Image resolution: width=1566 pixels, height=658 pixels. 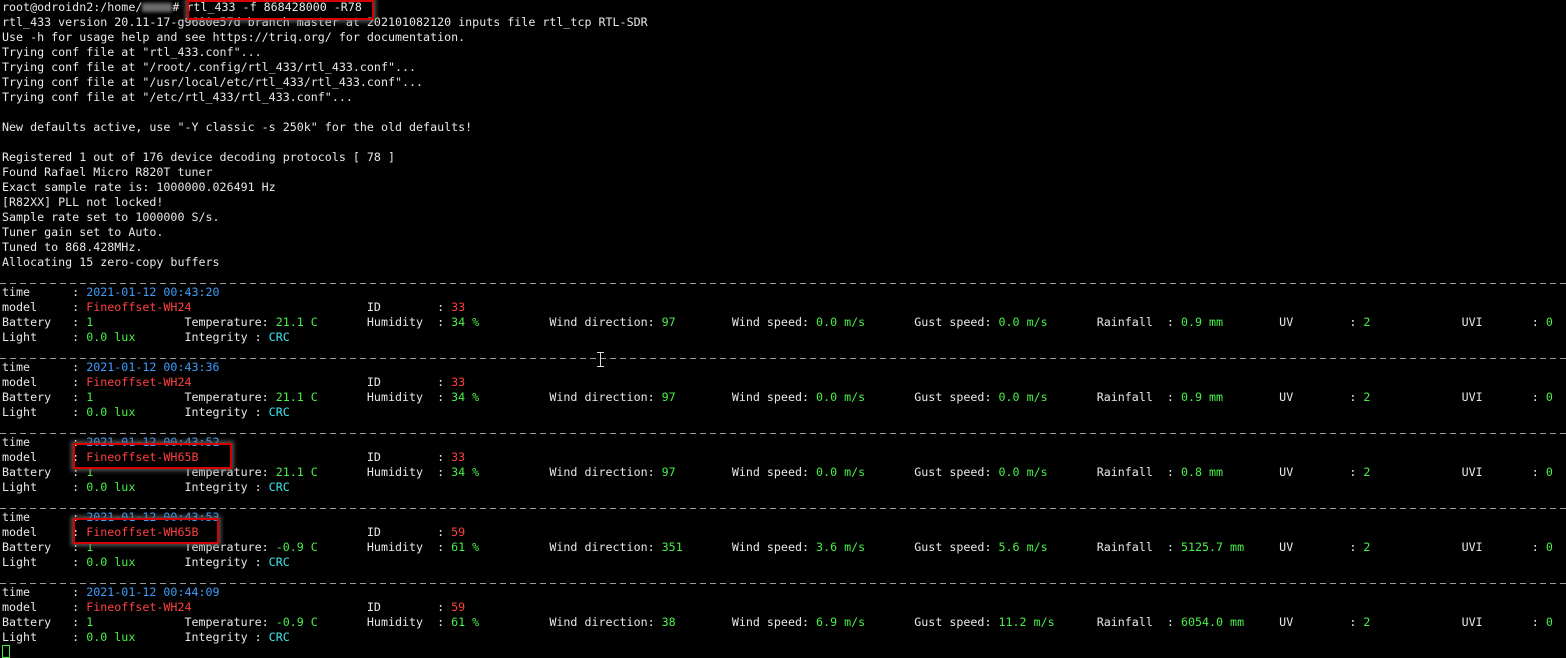 What do you see at coordinates (111, 367) in the screenshot?
I see `field-time: time: 2021-01-12 00:43:36` at bounding box center [111, 367].